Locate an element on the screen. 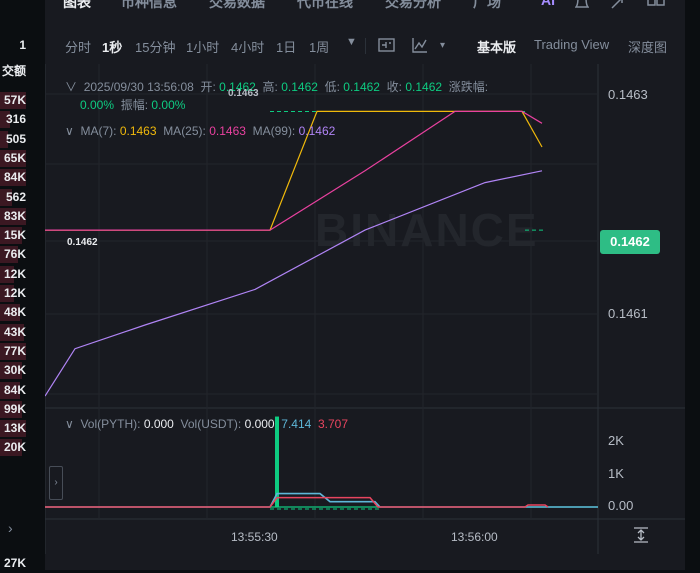 Image resolution: width=700 pixels, height=573 pixels. interval-1w: 1周 is located at coordinates (319, 46).